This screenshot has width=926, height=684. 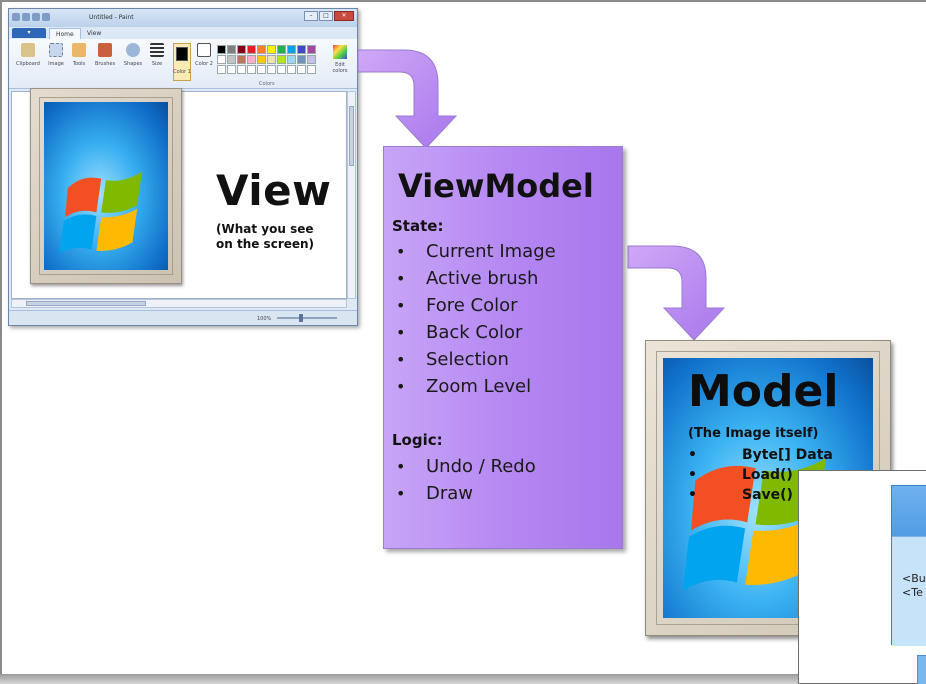 What do you see at coordinates (133, 62) in the screenshot?
I see `shapes-group: Shapes` at bounding box center [133, 62].